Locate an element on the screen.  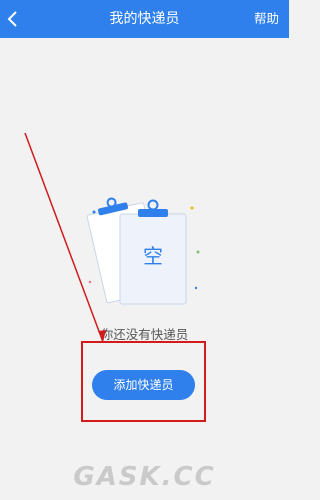
watermark: GASK.CC is located at coordinates (144, 477).